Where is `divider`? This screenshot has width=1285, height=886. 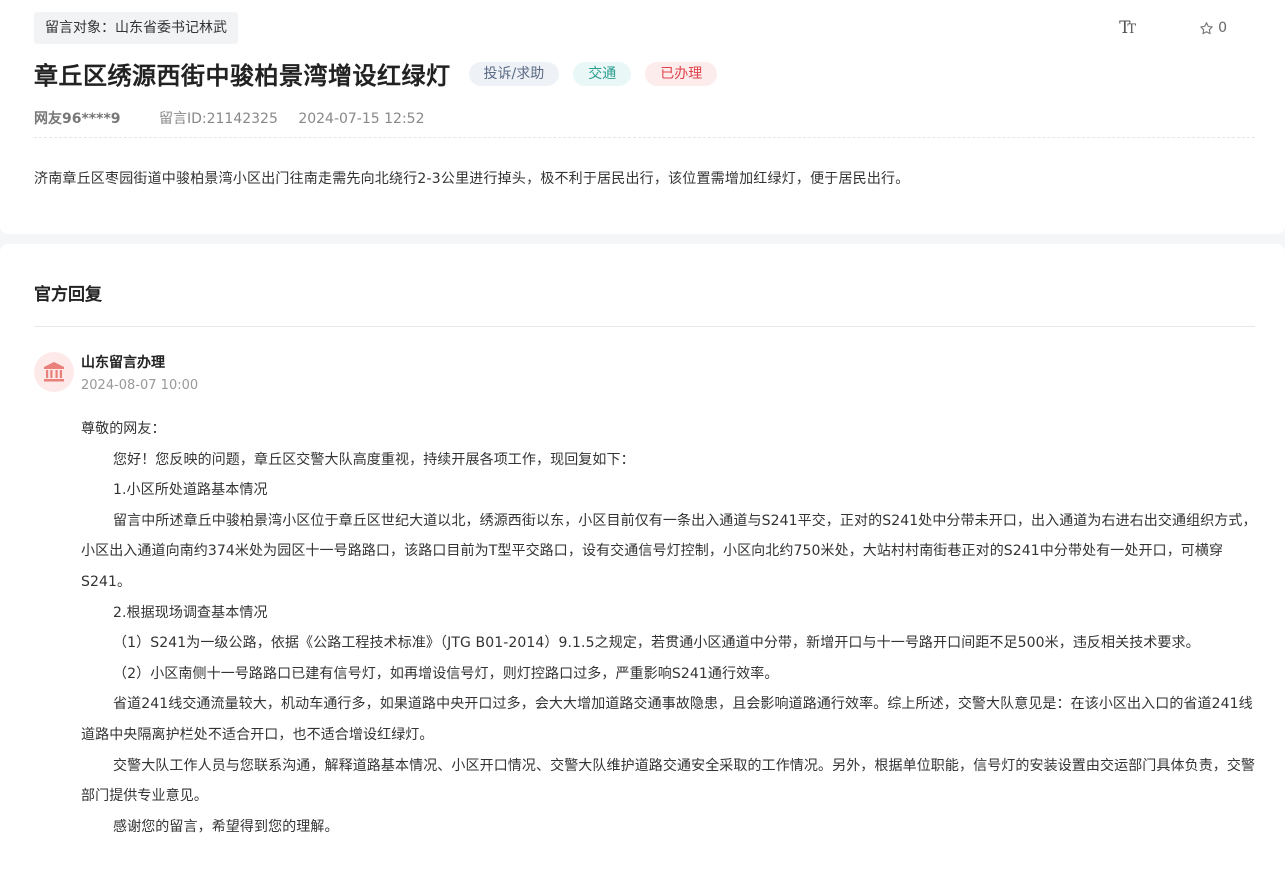
divider is located at coordinates (644, 326).